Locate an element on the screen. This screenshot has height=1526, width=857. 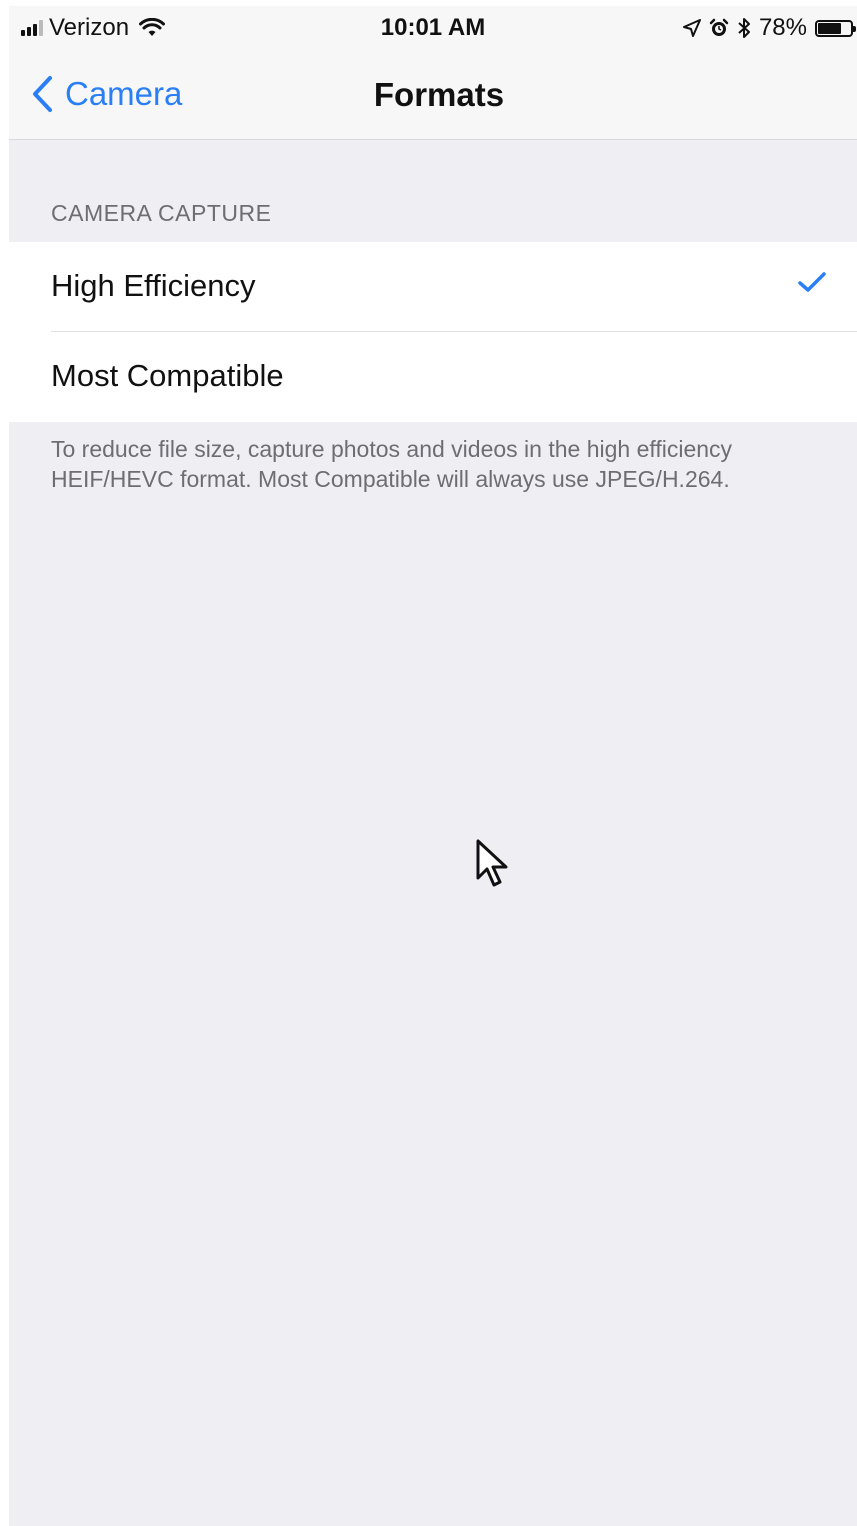
status-right: 78% is located at coordinates (765, 28).